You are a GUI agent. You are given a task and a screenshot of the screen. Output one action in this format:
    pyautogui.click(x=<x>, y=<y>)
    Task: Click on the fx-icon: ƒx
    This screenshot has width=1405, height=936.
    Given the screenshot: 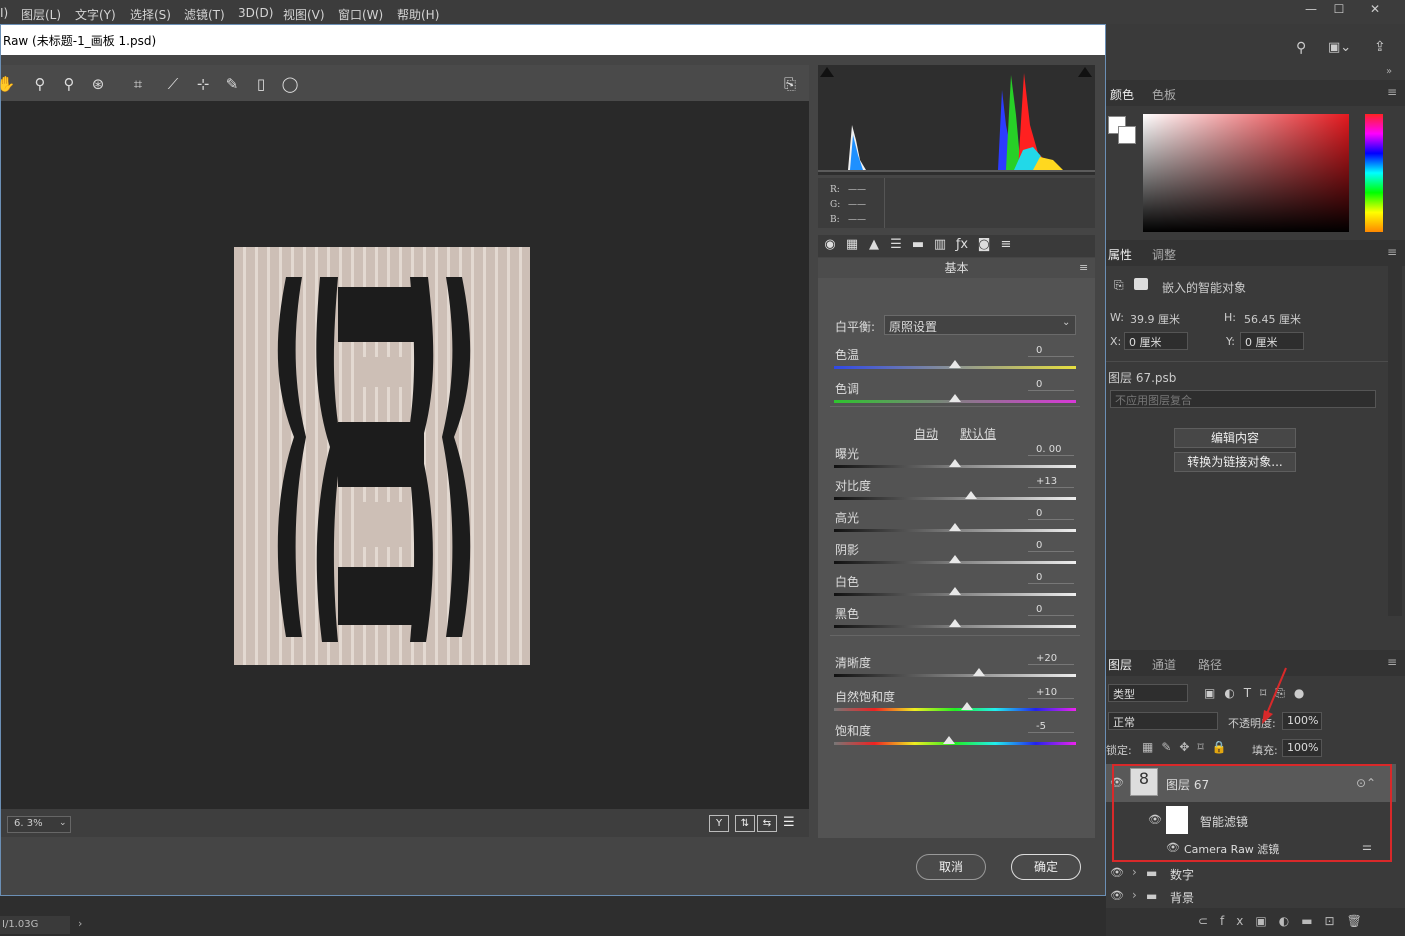 What is the action you would take?
    pyautogui.click(x=962, y=246)
    